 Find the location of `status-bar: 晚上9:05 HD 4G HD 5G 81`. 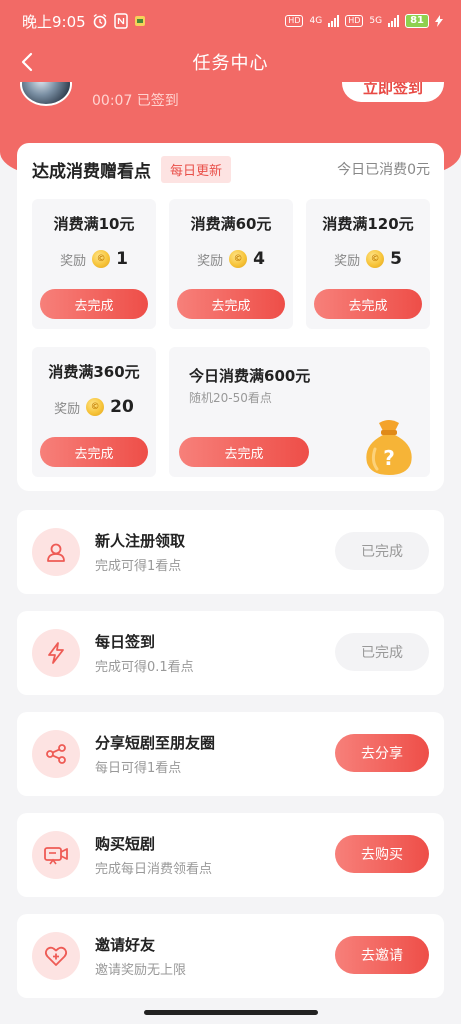

status-bar: 晚上9:05 HD 4G HD 5G 81 is located at coordinates (230, 21).